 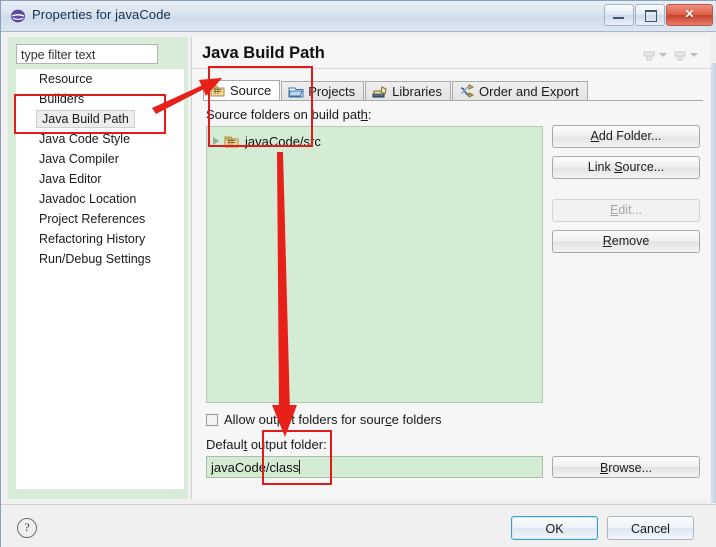 What do you see at coordinates (374, 467) in the screenshot?
I see `default-output-folder-input: javaCode/class` at bounding box center [374, 467].